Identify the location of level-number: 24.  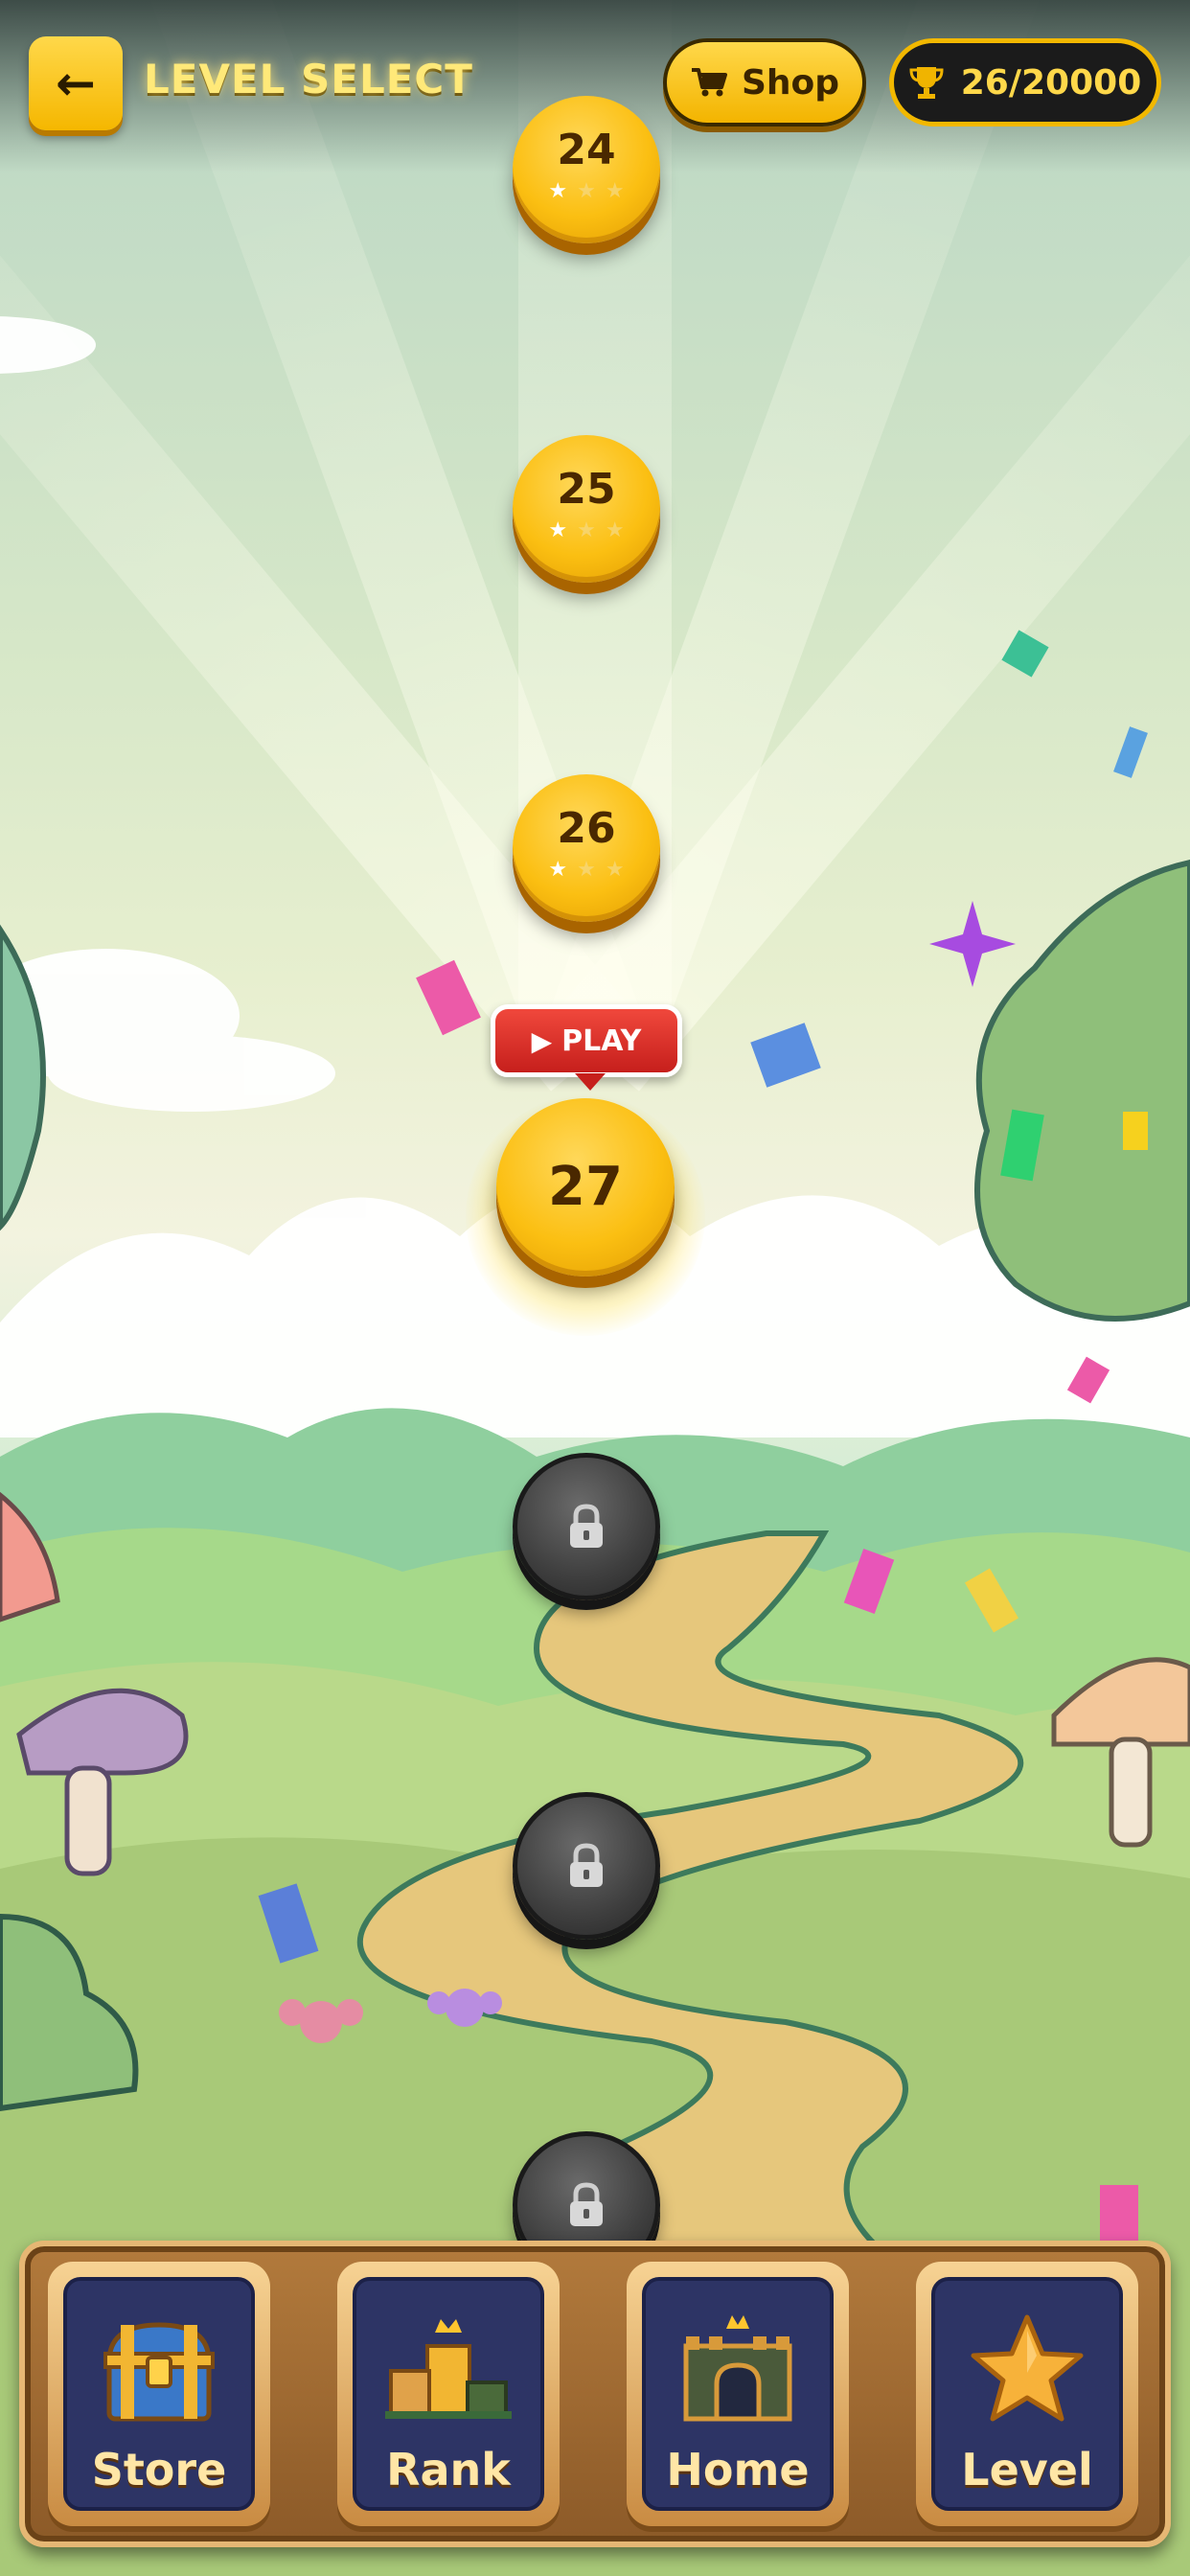
(587, 150).